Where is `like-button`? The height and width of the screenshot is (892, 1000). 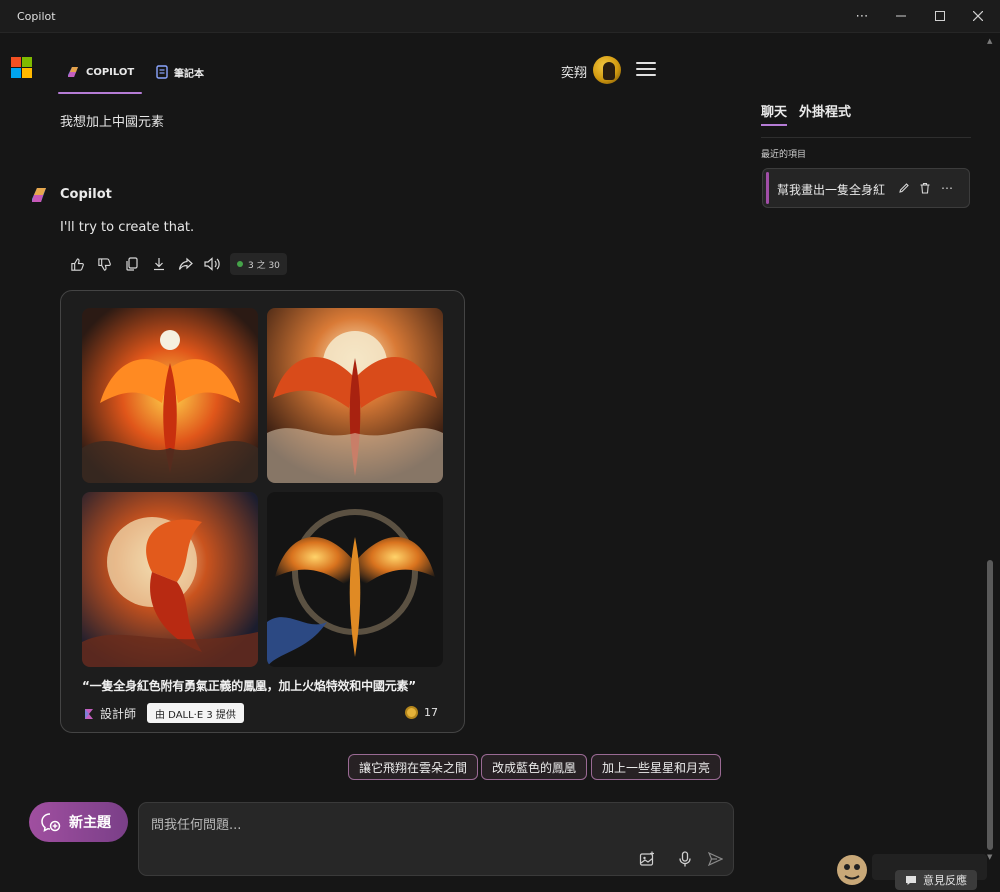 like-button is located at coordinates (77, 264).